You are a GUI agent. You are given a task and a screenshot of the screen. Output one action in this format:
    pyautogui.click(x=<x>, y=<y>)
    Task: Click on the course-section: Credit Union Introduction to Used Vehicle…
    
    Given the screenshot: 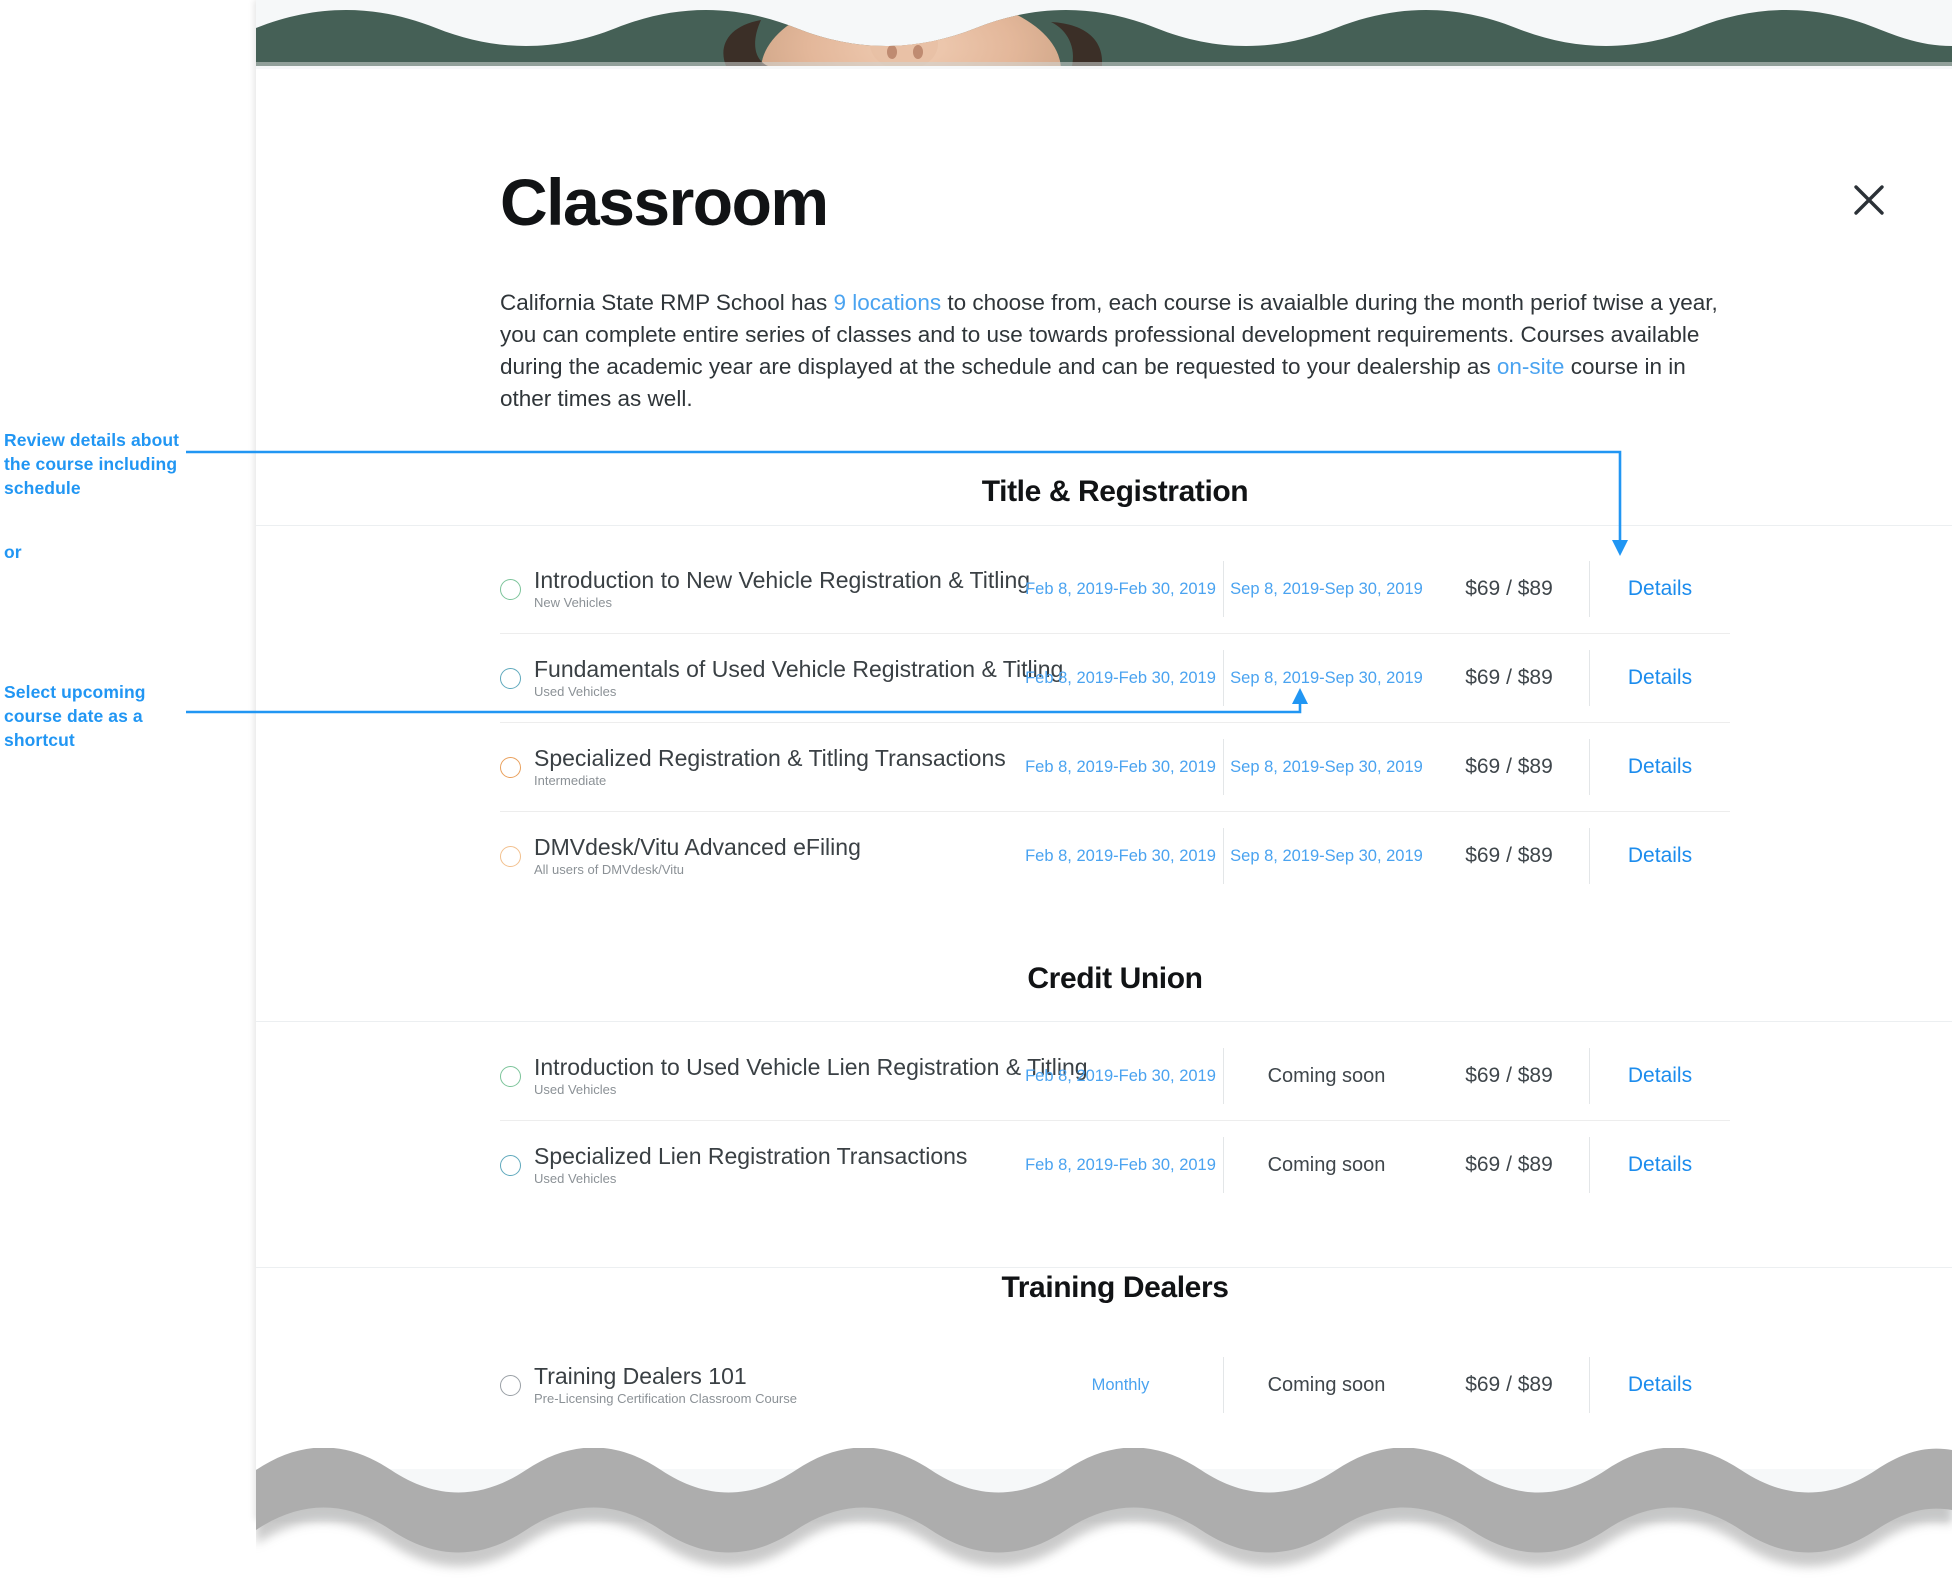 What is the action you would take?
    pyautogui.click(x=1115, y=1085)
    